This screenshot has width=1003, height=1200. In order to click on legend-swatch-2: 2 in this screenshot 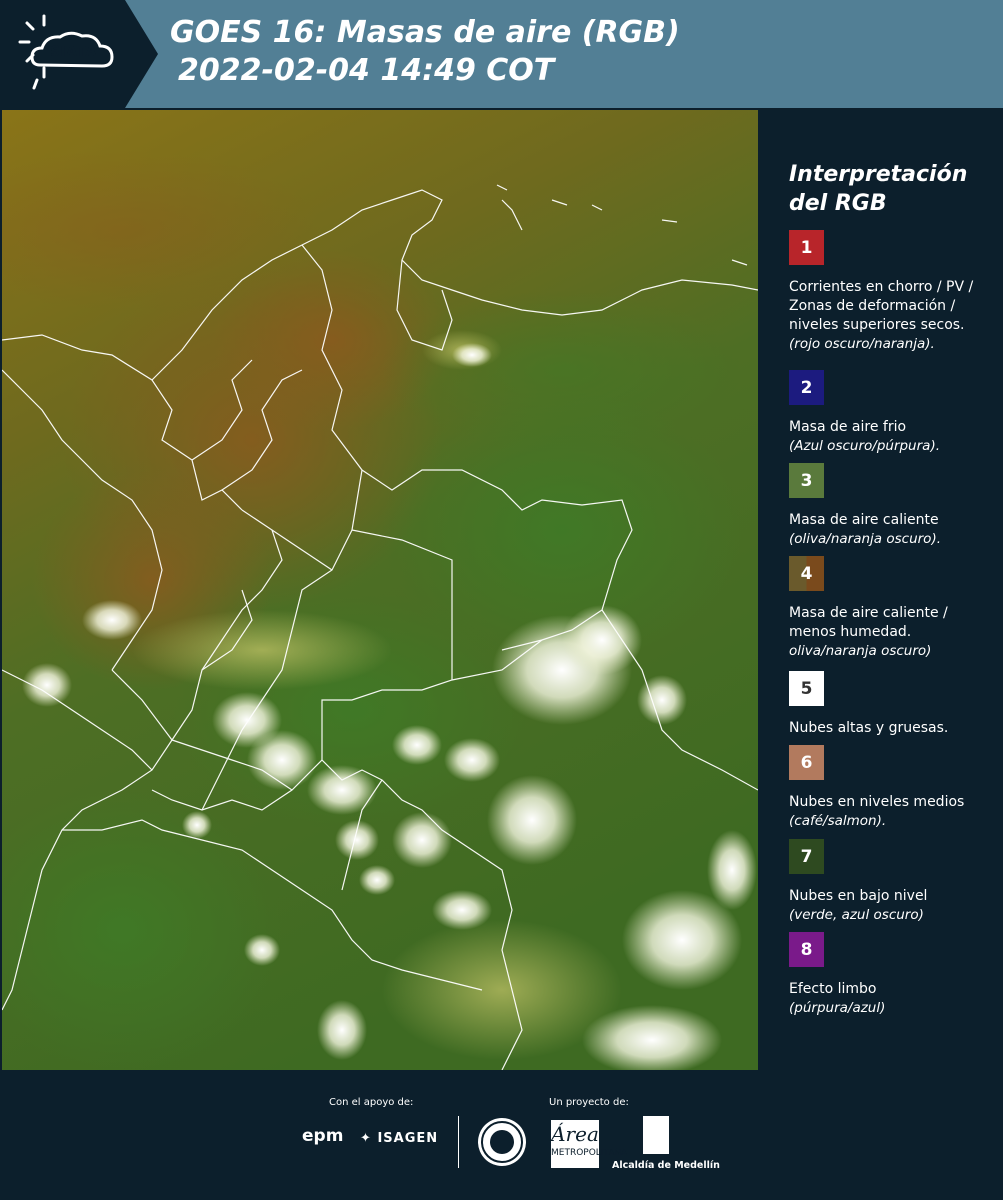, I will do `click(806, 387)`.